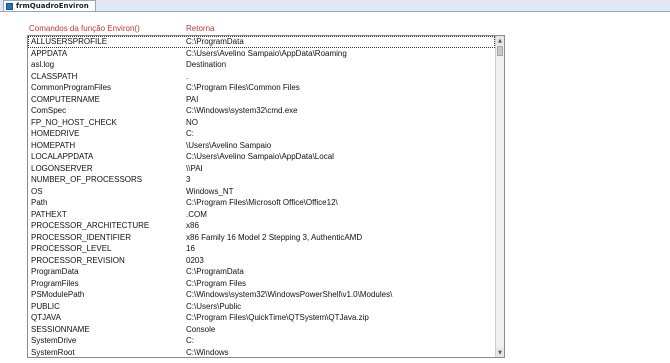 This screenshot has width=670, height=363. I want to click on env-variable-name: NUMBER_OF_PROCESSORS, so click(87, 179).